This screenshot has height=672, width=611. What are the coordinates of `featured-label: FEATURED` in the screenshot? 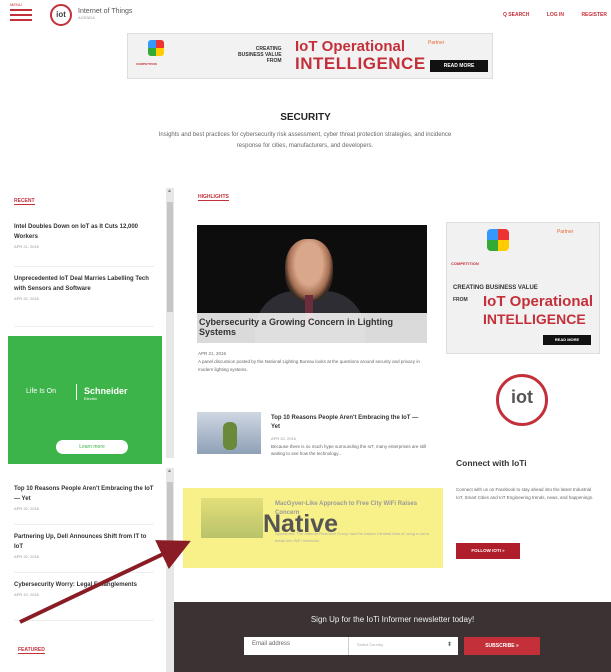 It's located at (31, 650).